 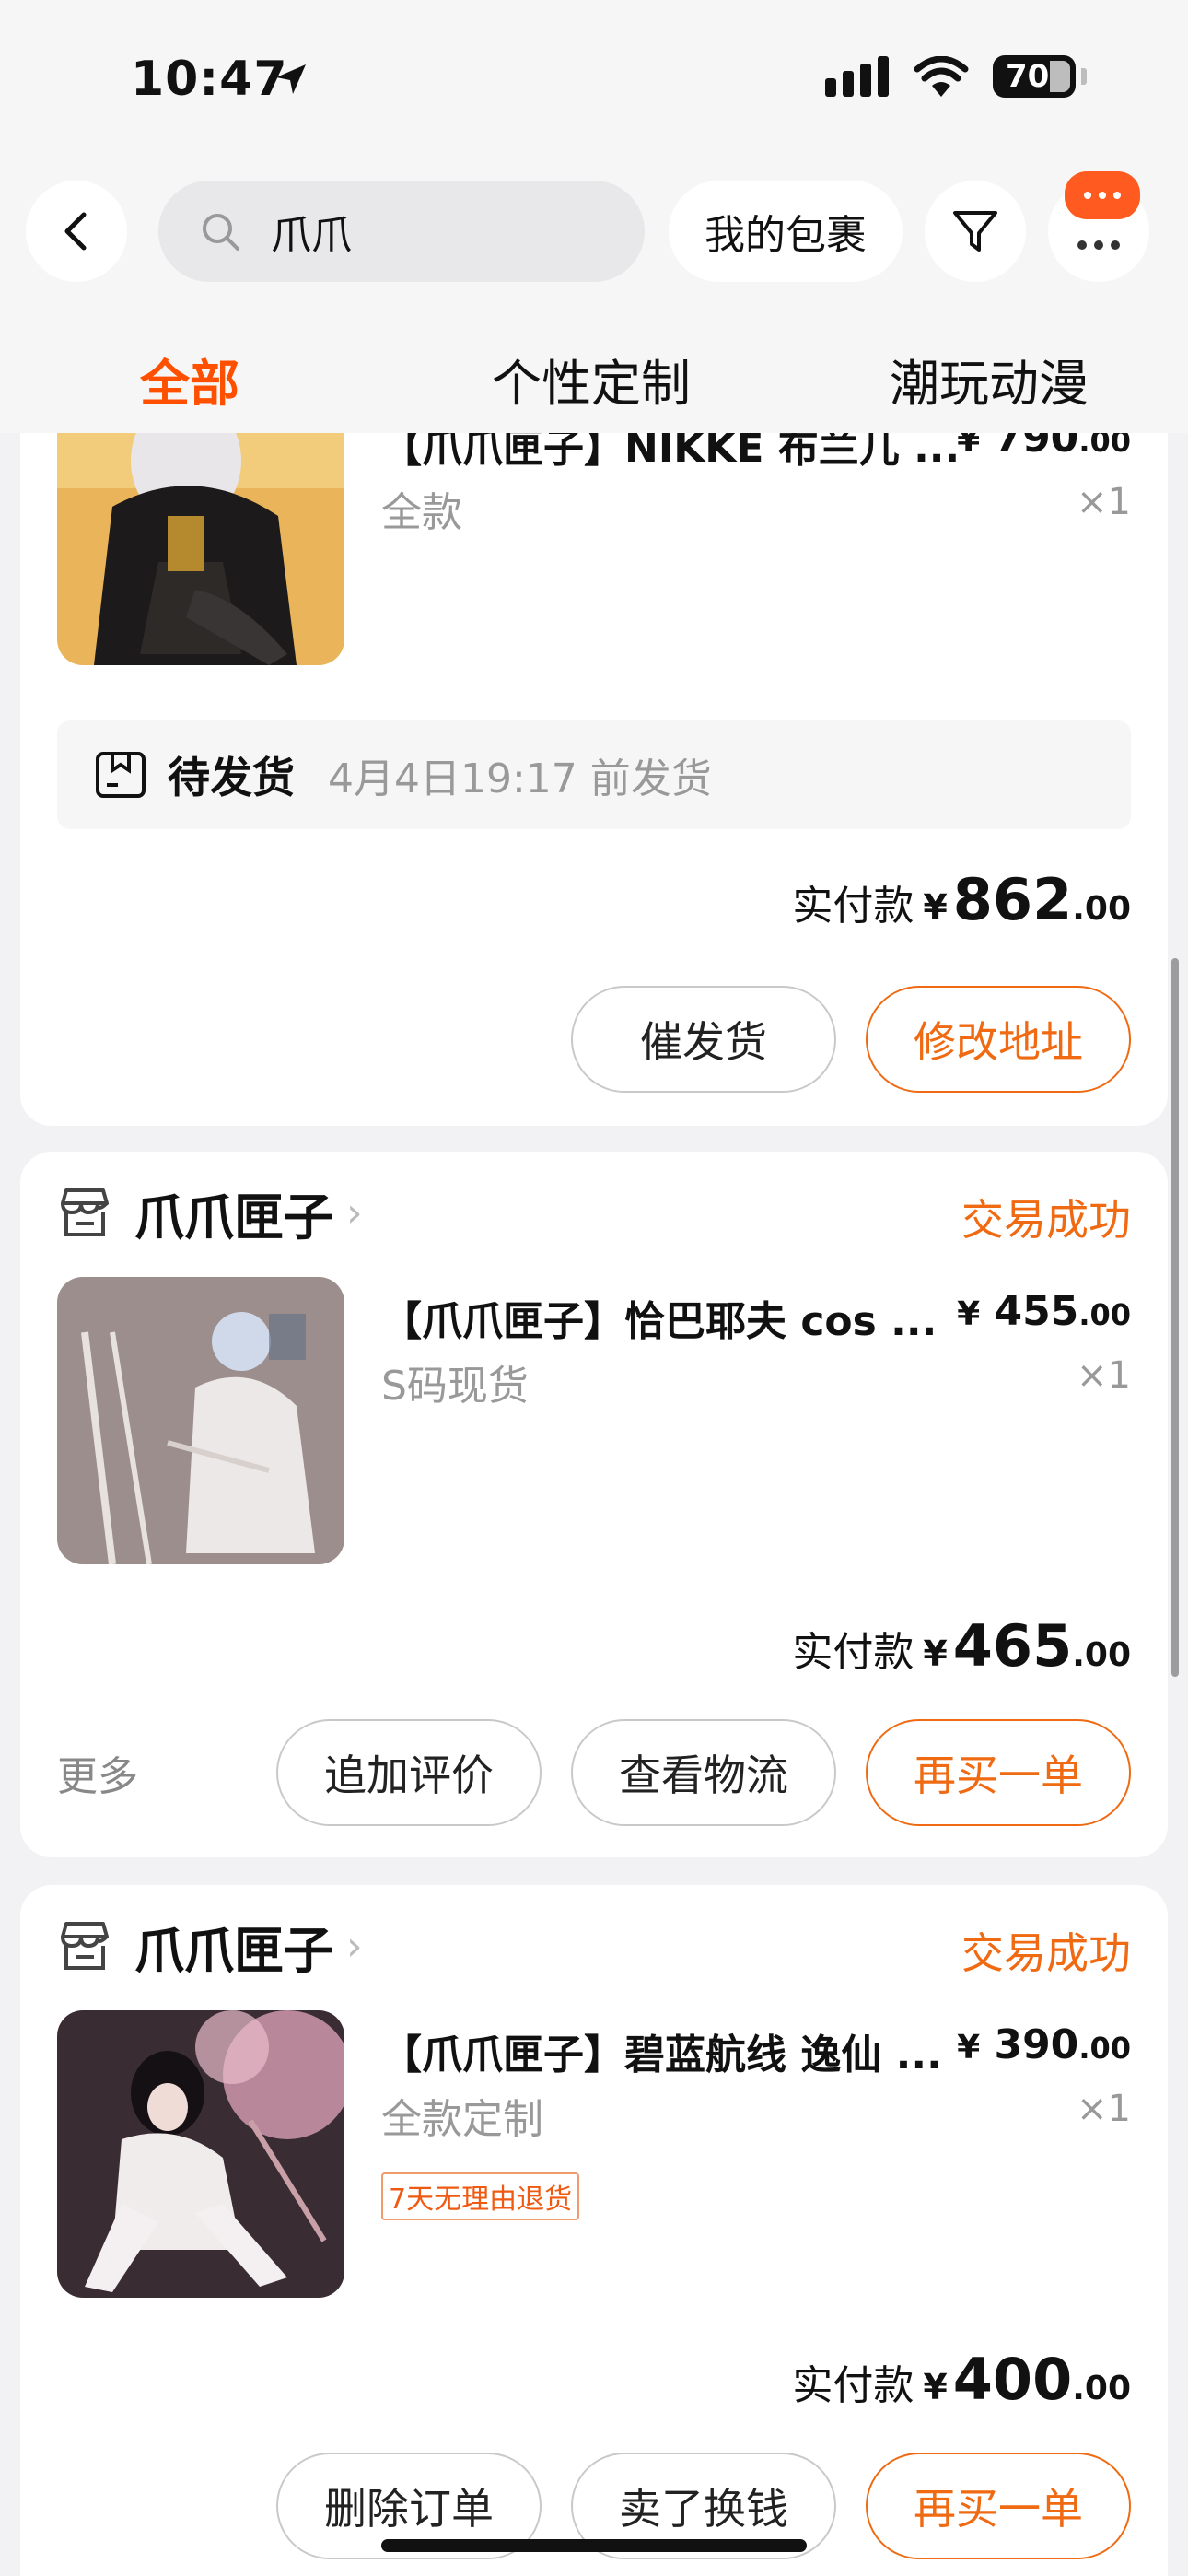 What do you see at coordinates (291, 79) in the screenshot?
I see `location-arrow-icon` at bounding box center [291, 79].